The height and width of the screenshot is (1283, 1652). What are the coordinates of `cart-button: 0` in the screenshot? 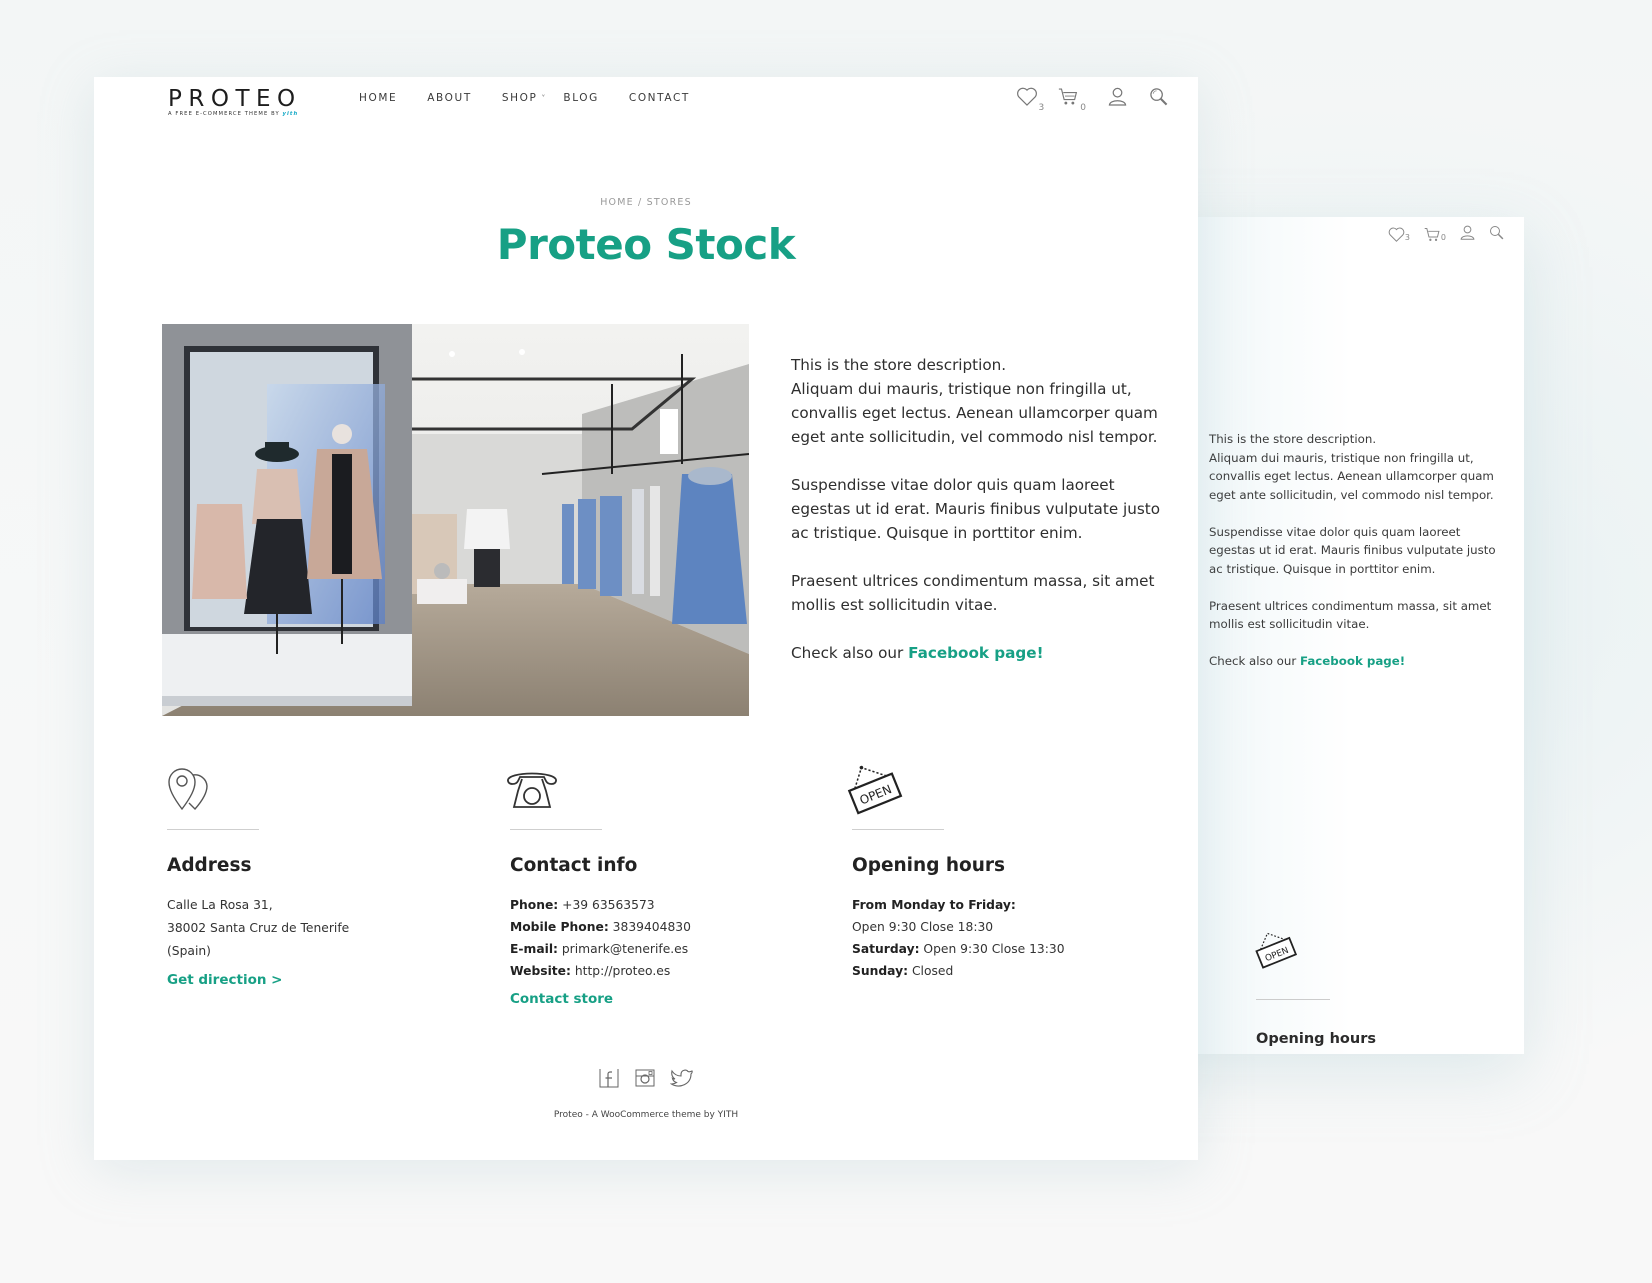 It's located at (1072, 100).